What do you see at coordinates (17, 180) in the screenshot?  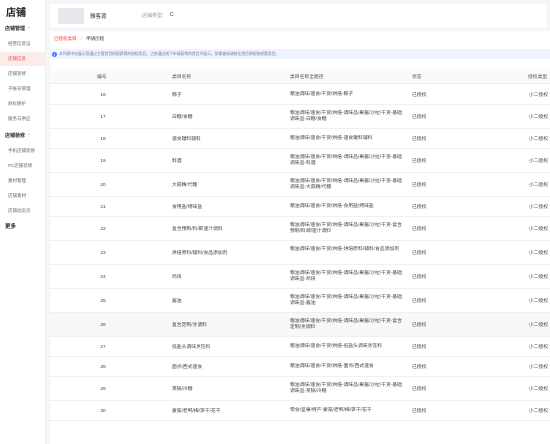 I see `sidebar-item-label: 素材管理` at bounding box center [17, 180].